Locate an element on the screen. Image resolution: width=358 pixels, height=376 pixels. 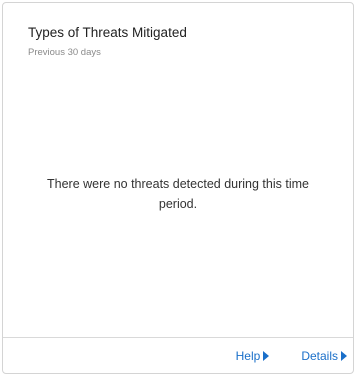
help-link-label: Help is located at coordinates (248, 355).